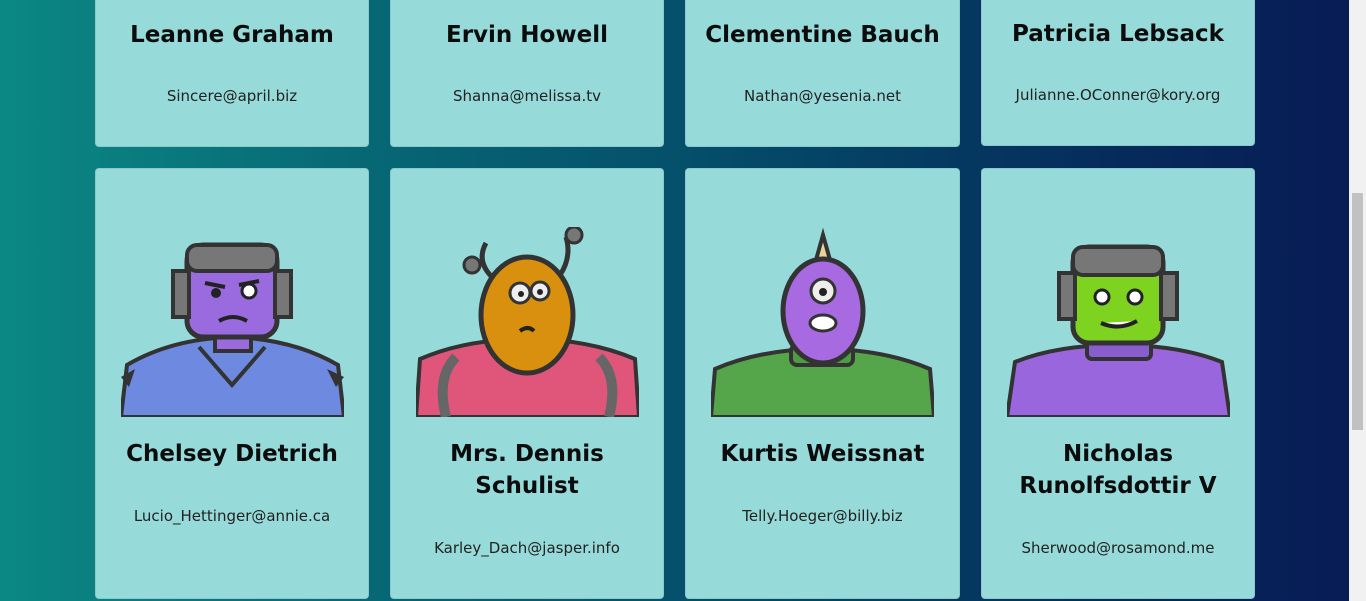 This screenshot has width=1366, height=601. What do you see at coordinates (232, 516) in the screenshot?
I see `card-email: Lucio_Hettinger@annie.ca` at bounding box center [232, 516].